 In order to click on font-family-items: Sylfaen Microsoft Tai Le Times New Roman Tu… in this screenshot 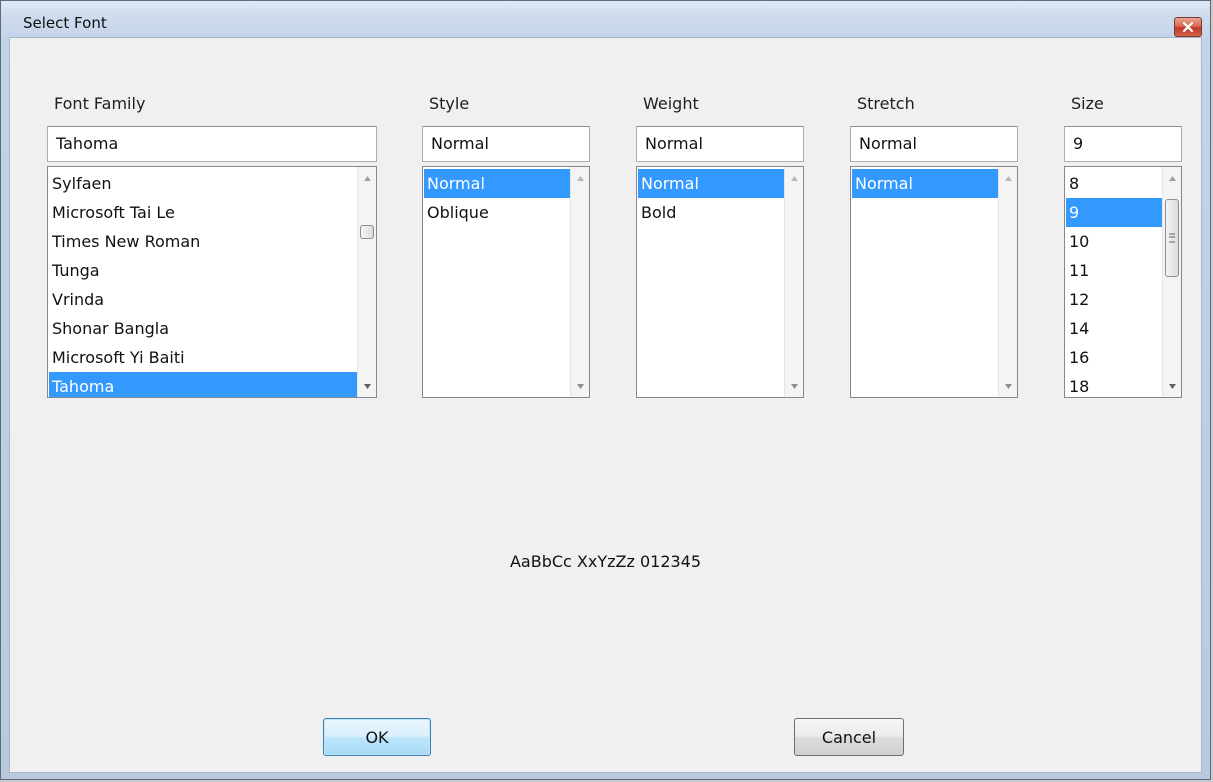, I will do `click(203, 283)`.